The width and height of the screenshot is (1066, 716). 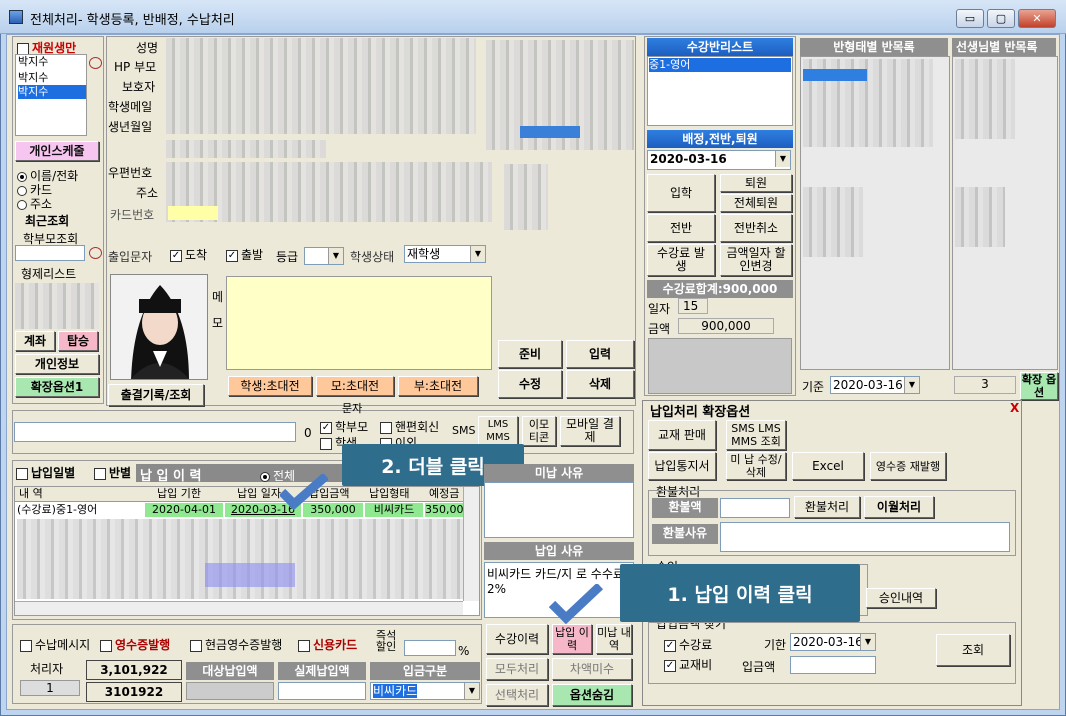 I want to click on deposit-input, so click(x=833, y=665).